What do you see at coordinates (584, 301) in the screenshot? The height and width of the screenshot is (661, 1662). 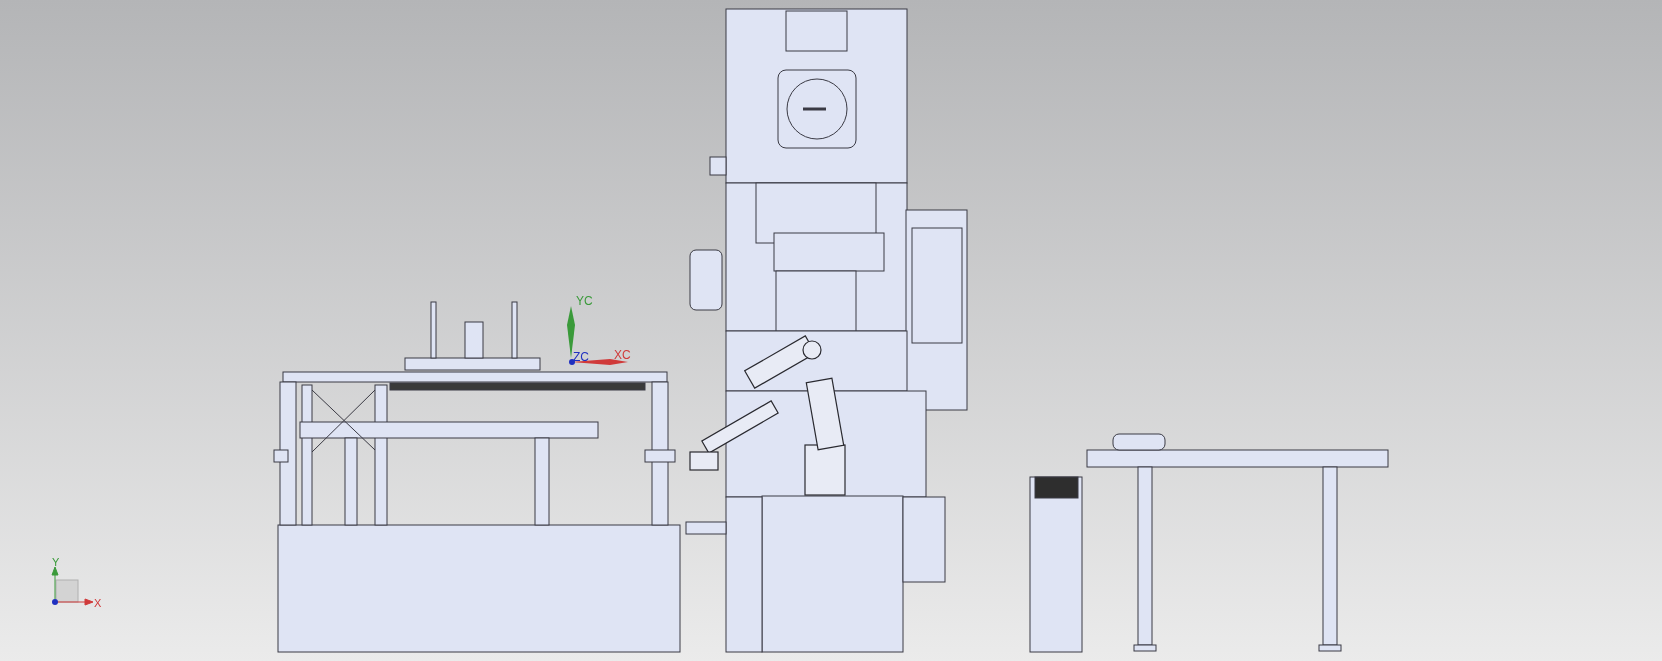 I see `wcs-y-label: YC` at bounding box center [584, 301].